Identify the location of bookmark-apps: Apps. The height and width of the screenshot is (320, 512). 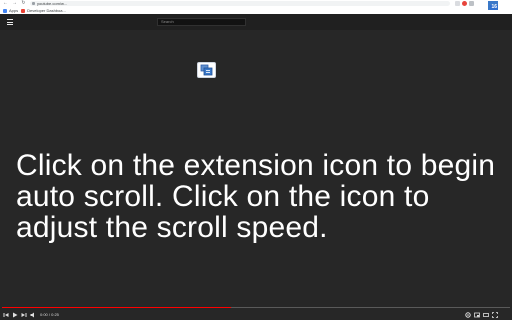
(10, 10).